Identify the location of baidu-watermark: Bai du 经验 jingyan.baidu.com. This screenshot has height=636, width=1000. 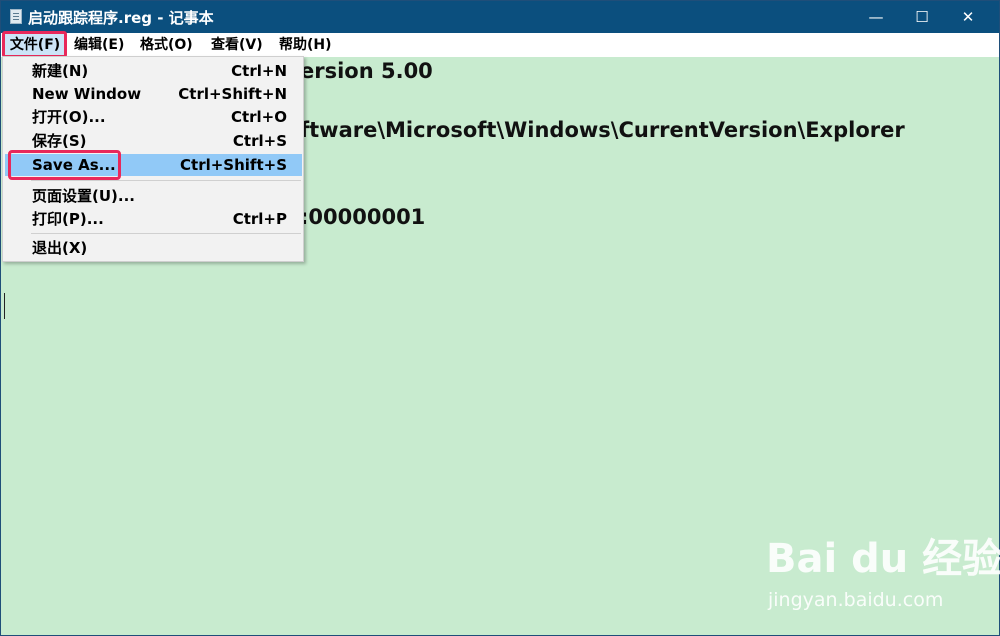
(883, 571).